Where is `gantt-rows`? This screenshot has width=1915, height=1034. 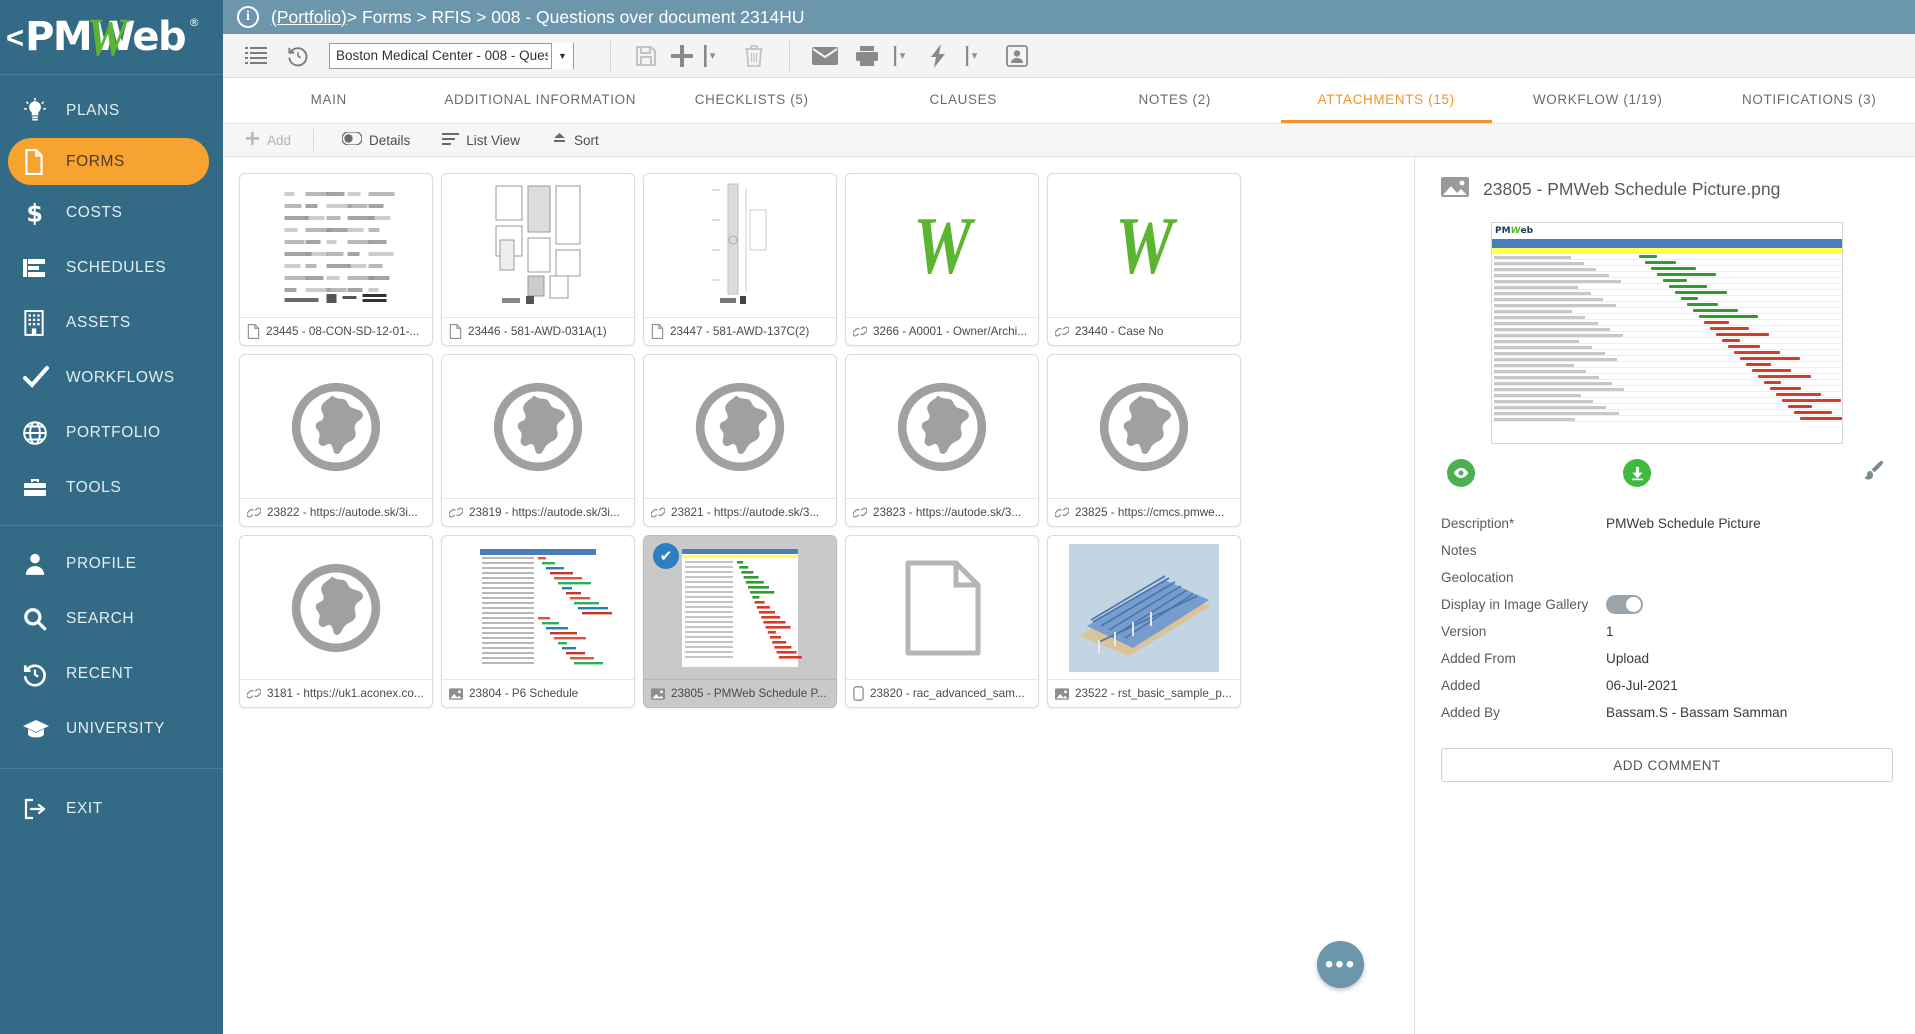
gantt-rows is located at coordinates (1667, 348).